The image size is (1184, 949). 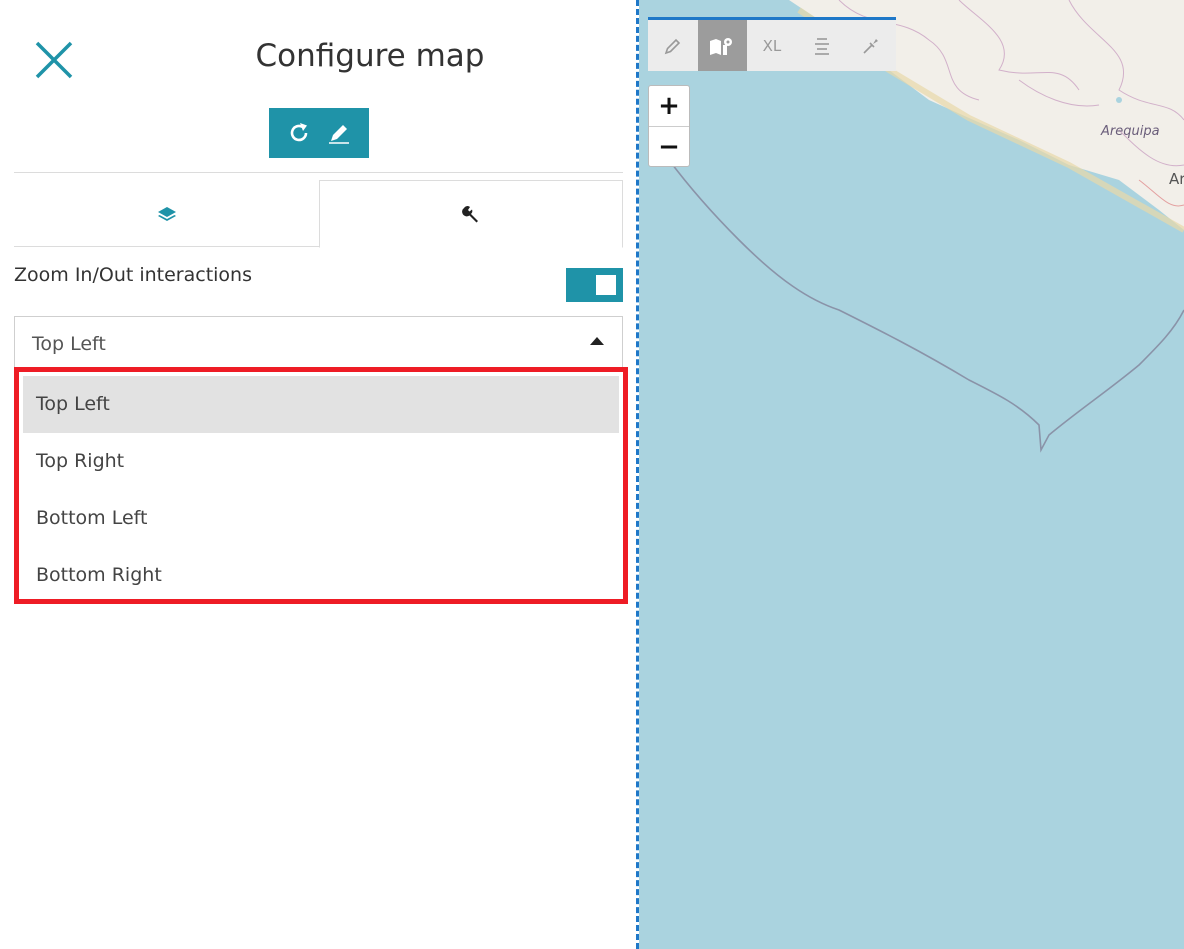 I want to click on map-gear-icon, so click(x=721, y=46).